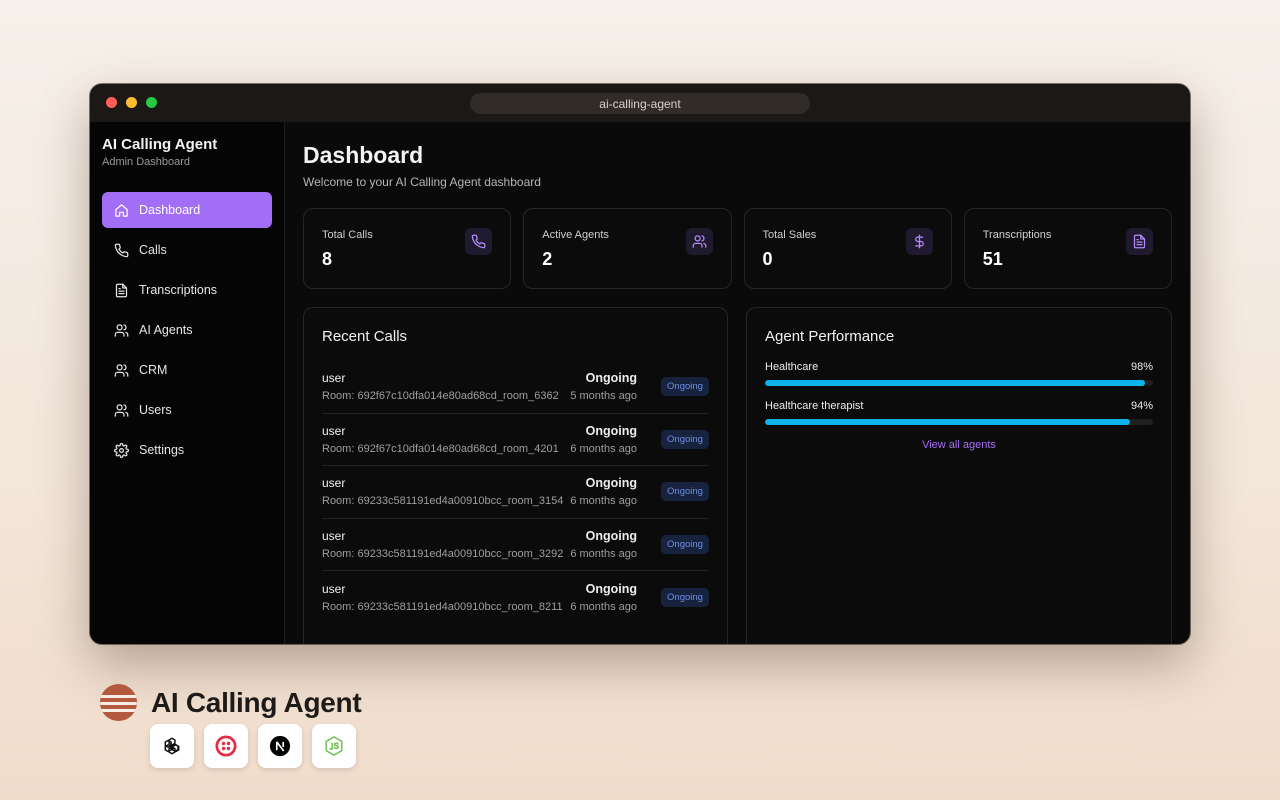  I want to click on sidebar-item-settings: Settings, so click(187, 450).